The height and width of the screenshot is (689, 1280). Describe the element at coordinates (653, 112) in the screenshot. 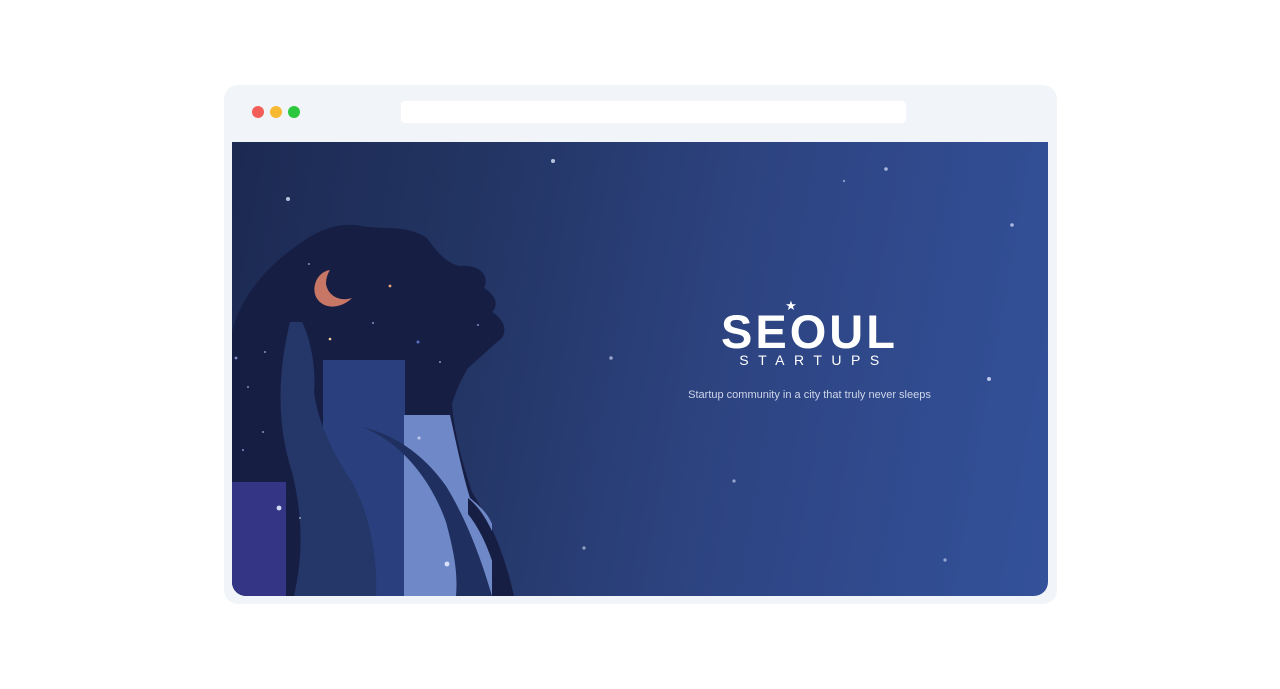

I see `address-bar` at that location.